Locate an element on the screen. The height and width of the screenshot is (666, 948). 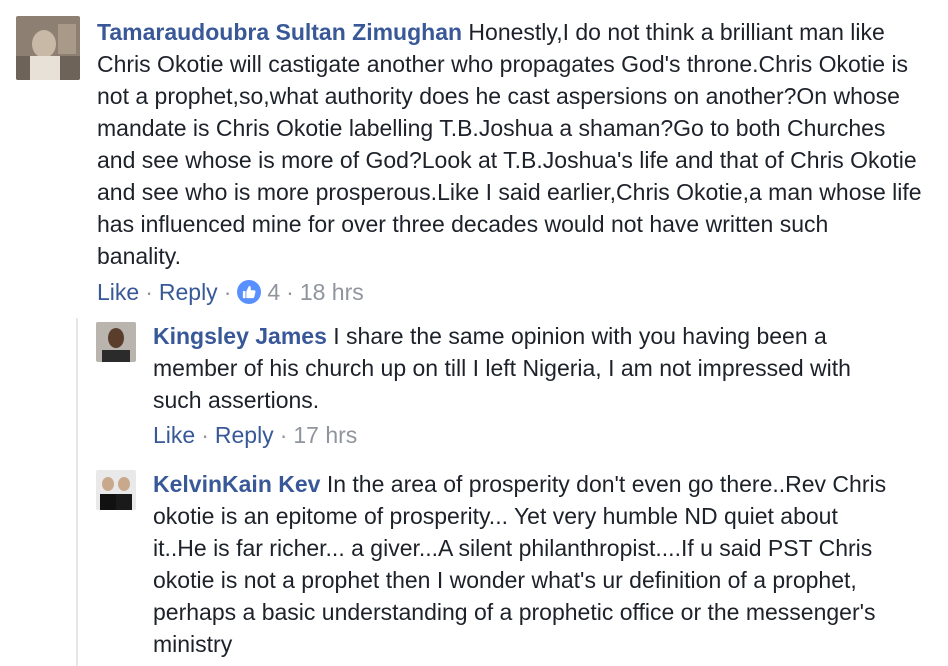
comment-timestamp: 17 hrs is located at coordinates (325, 435).